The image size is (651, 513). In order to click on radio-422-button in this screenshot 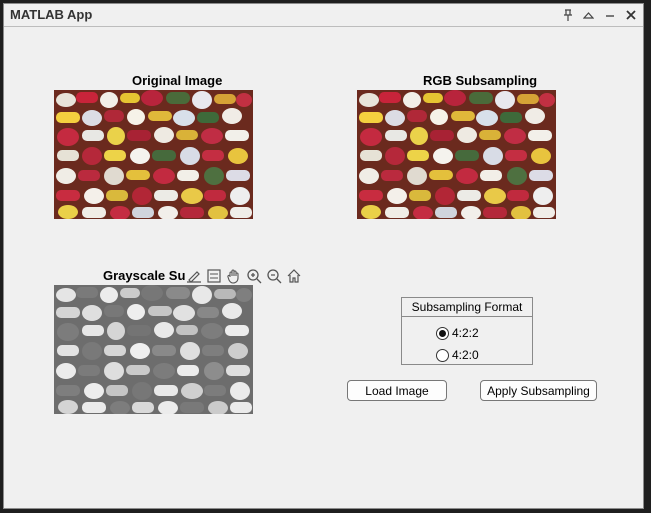, I will do `click(442, 333)`.